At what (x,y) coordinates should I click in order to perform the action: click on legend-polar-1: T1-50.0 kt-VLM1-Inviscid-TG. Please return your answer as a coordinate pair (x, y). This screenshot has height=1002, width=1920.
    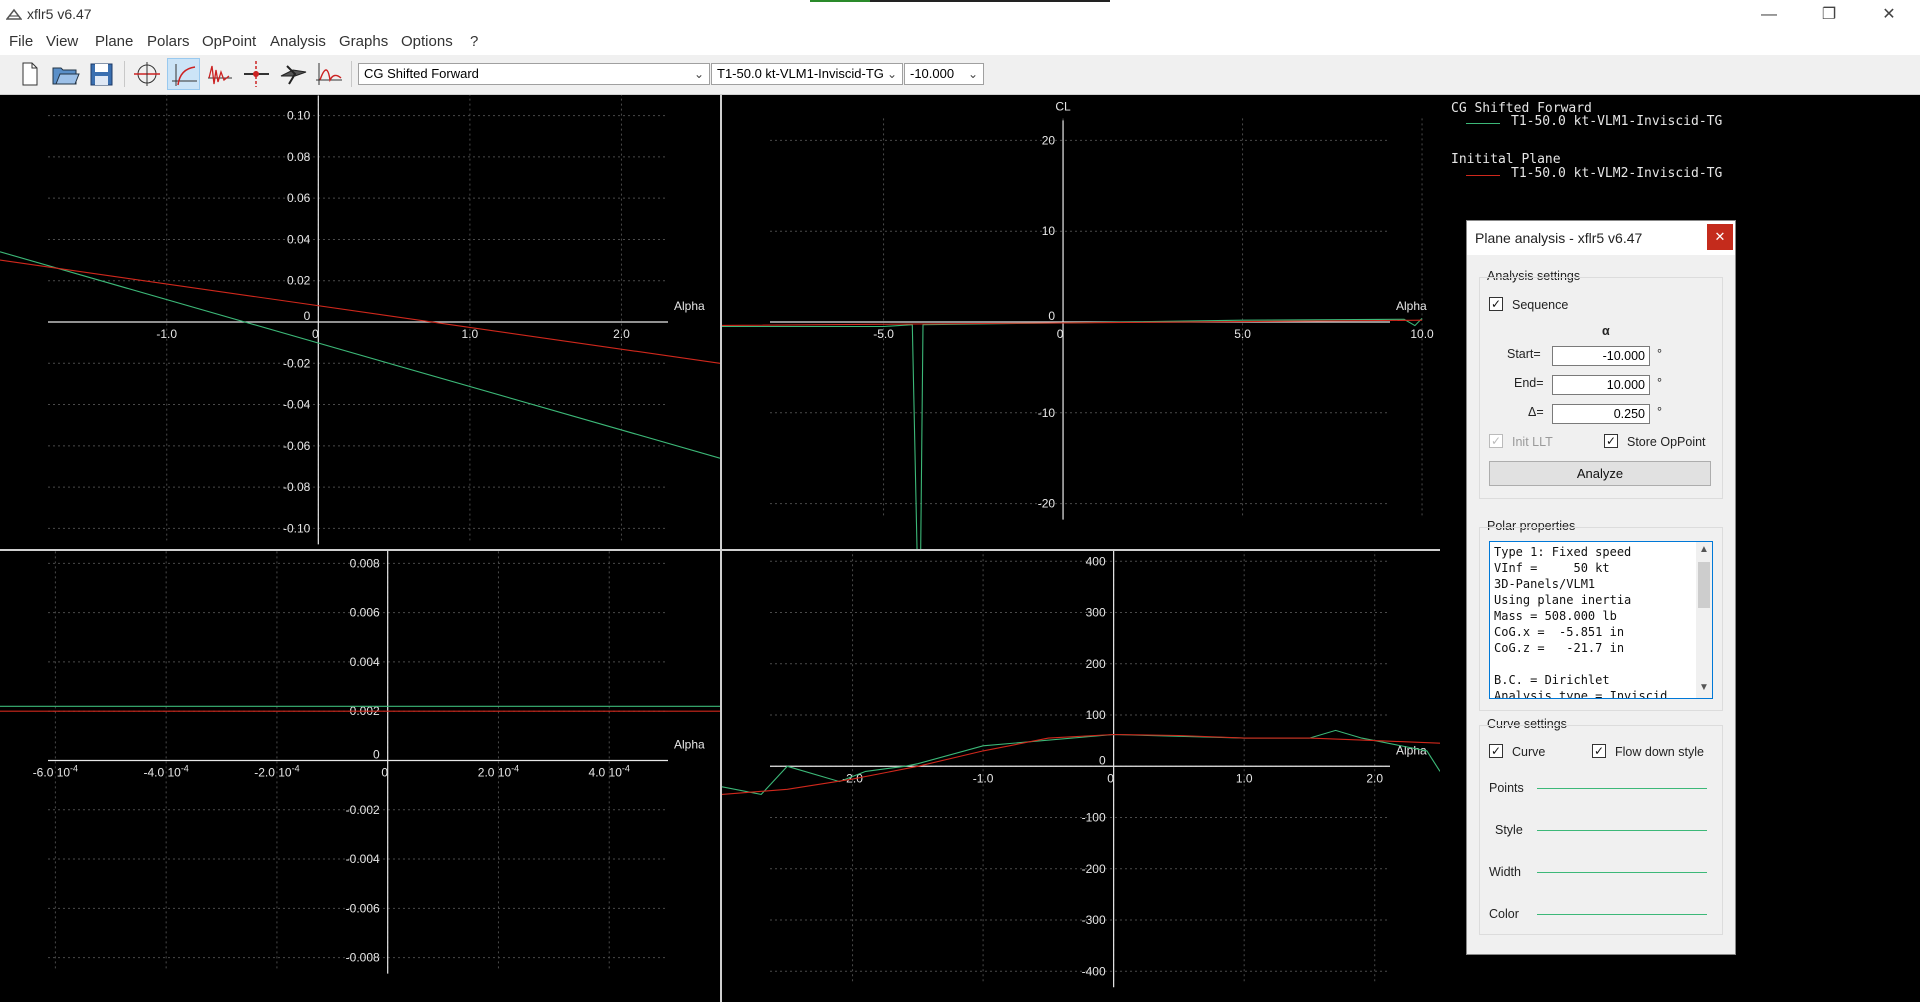
    Looking at the image, I should click on (1617, 121).